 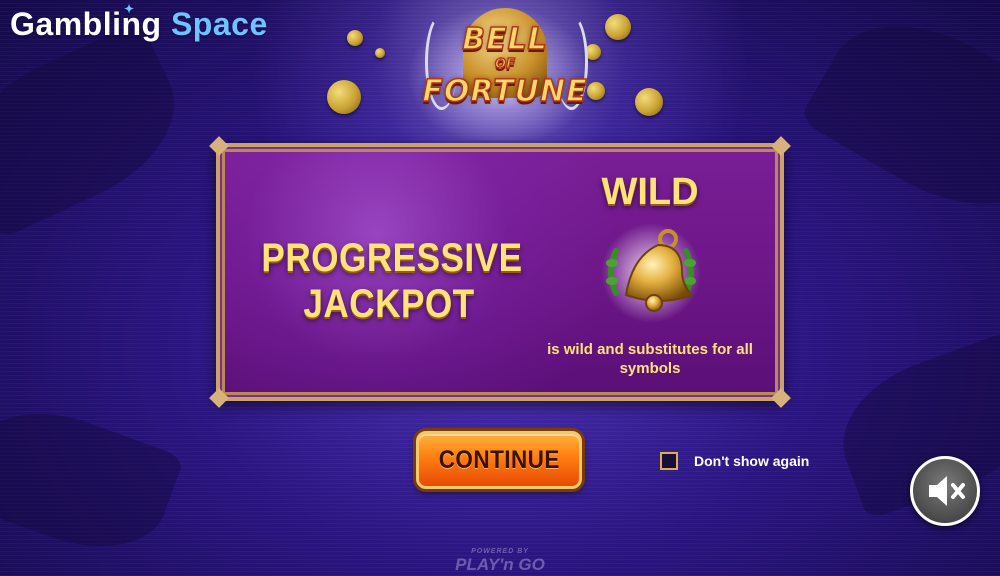 What do you see at coordinates (504, 39) in the screenshot?
I see `logo-text-bell: BELL` at bounding box center [504, 39].